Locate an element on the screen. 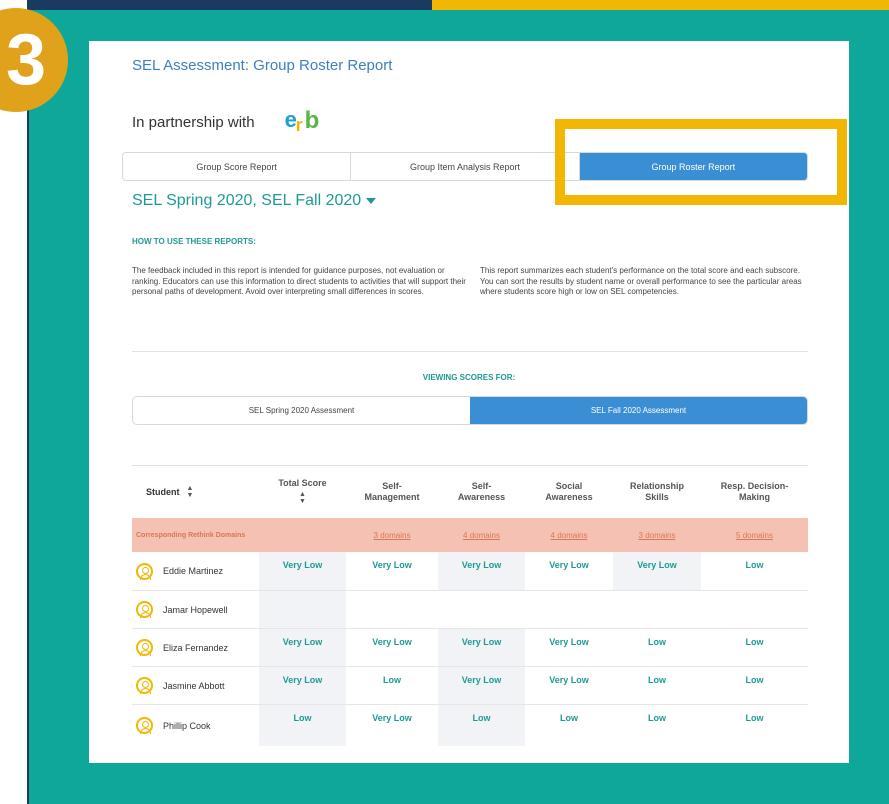 The image size is (889, 804). header-social-awareness: Social Awareness is located at coordinates (569, 491).